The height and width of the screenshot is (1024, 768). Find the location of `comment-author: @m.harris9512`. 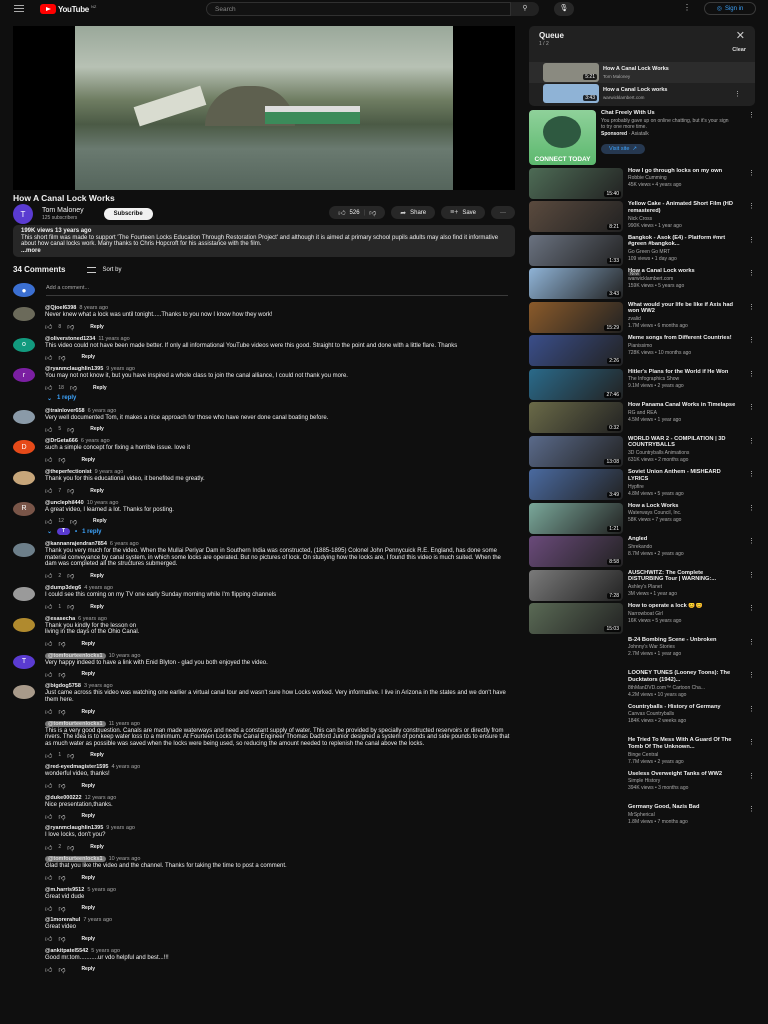

comment-author: @m.harris9512 is located at coordinates (64, 890).